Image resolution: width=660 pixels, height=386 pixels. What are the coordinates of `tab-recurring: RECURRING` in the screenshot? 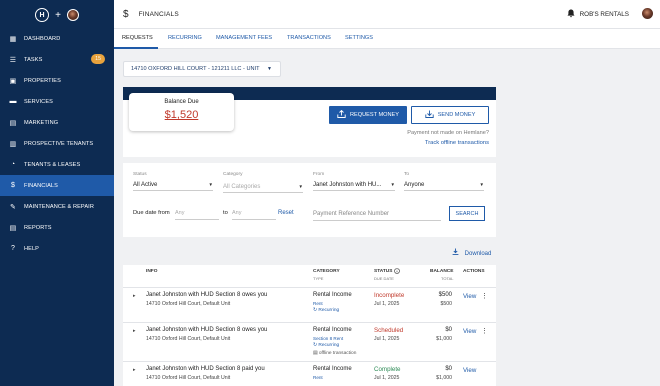 It's located at (185, 38).